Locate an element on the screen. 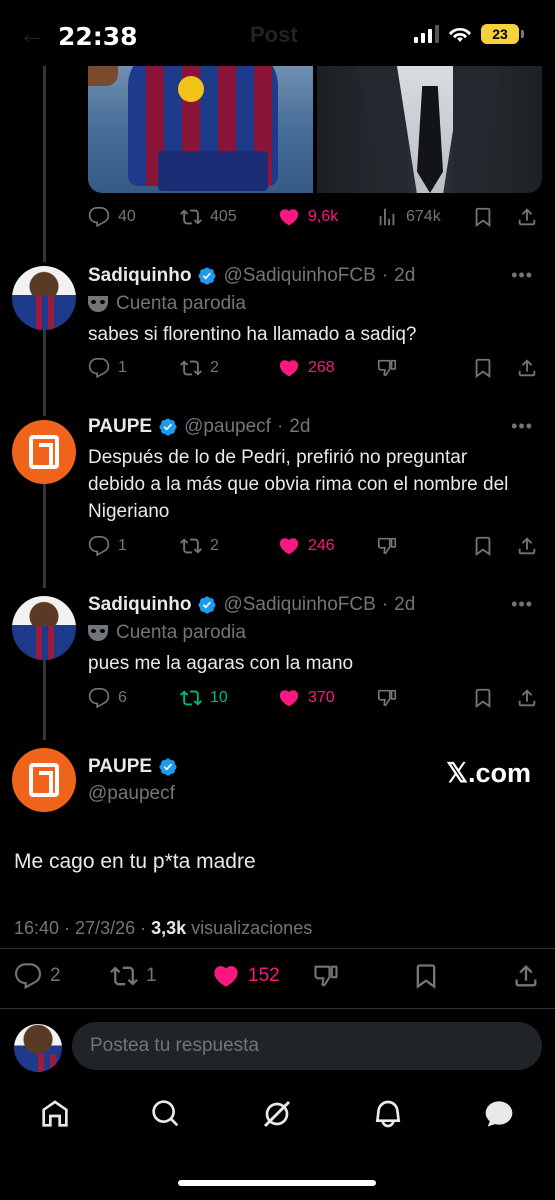 The image size is (555, 1200). dislike-icon is located at coordinates (387, 368).